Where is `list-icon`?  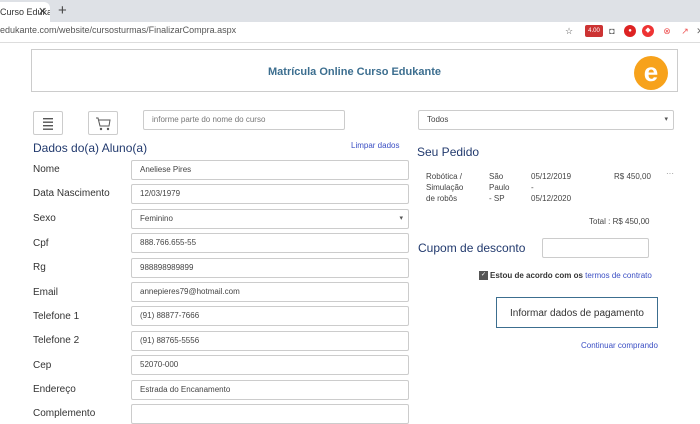
list-icon is located at coordinates (48, 124).